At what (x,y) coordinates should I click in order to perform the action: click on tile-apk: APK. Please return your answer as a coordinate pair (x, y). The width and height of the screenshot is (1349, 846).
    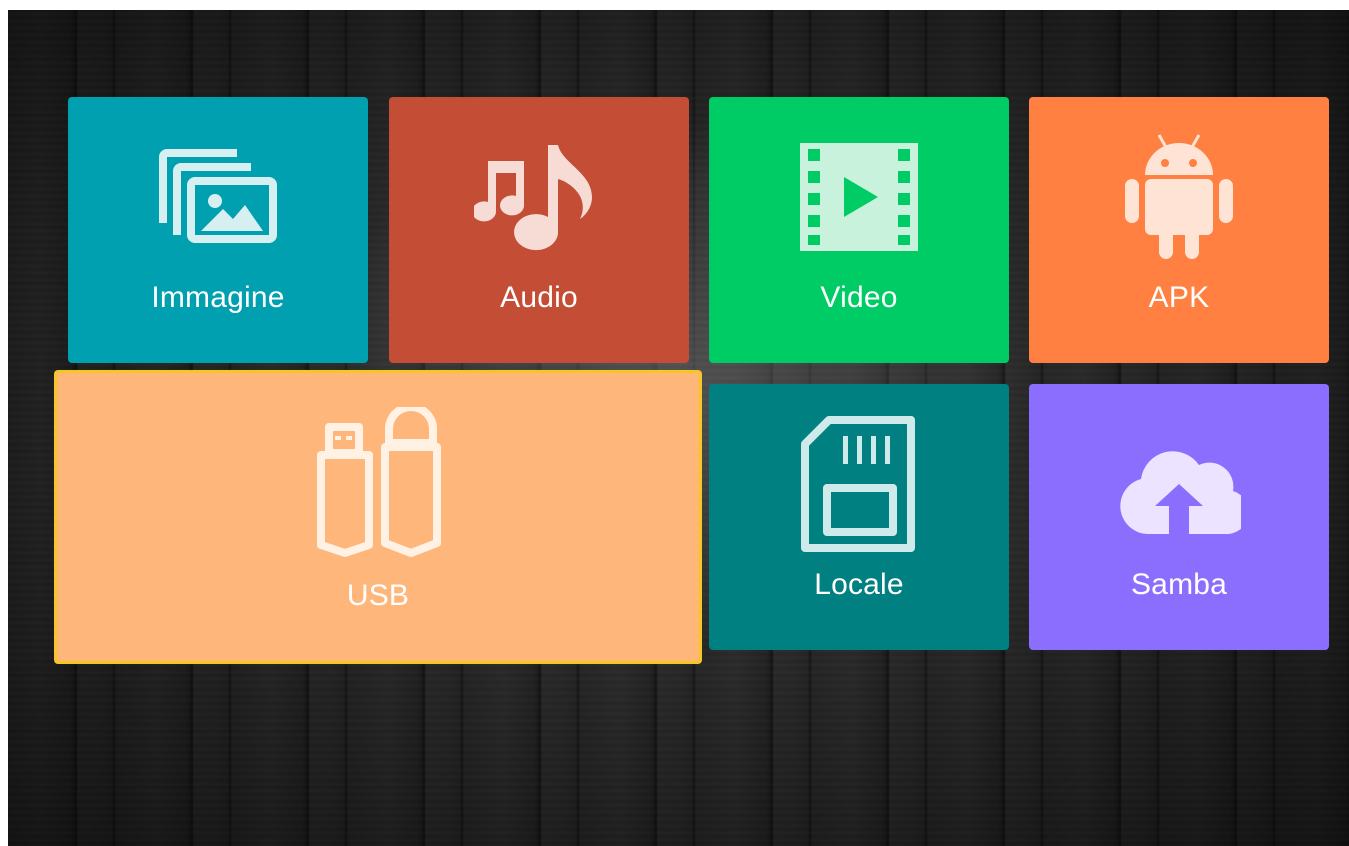
    Looking at the image, I should click on (1179, 230).